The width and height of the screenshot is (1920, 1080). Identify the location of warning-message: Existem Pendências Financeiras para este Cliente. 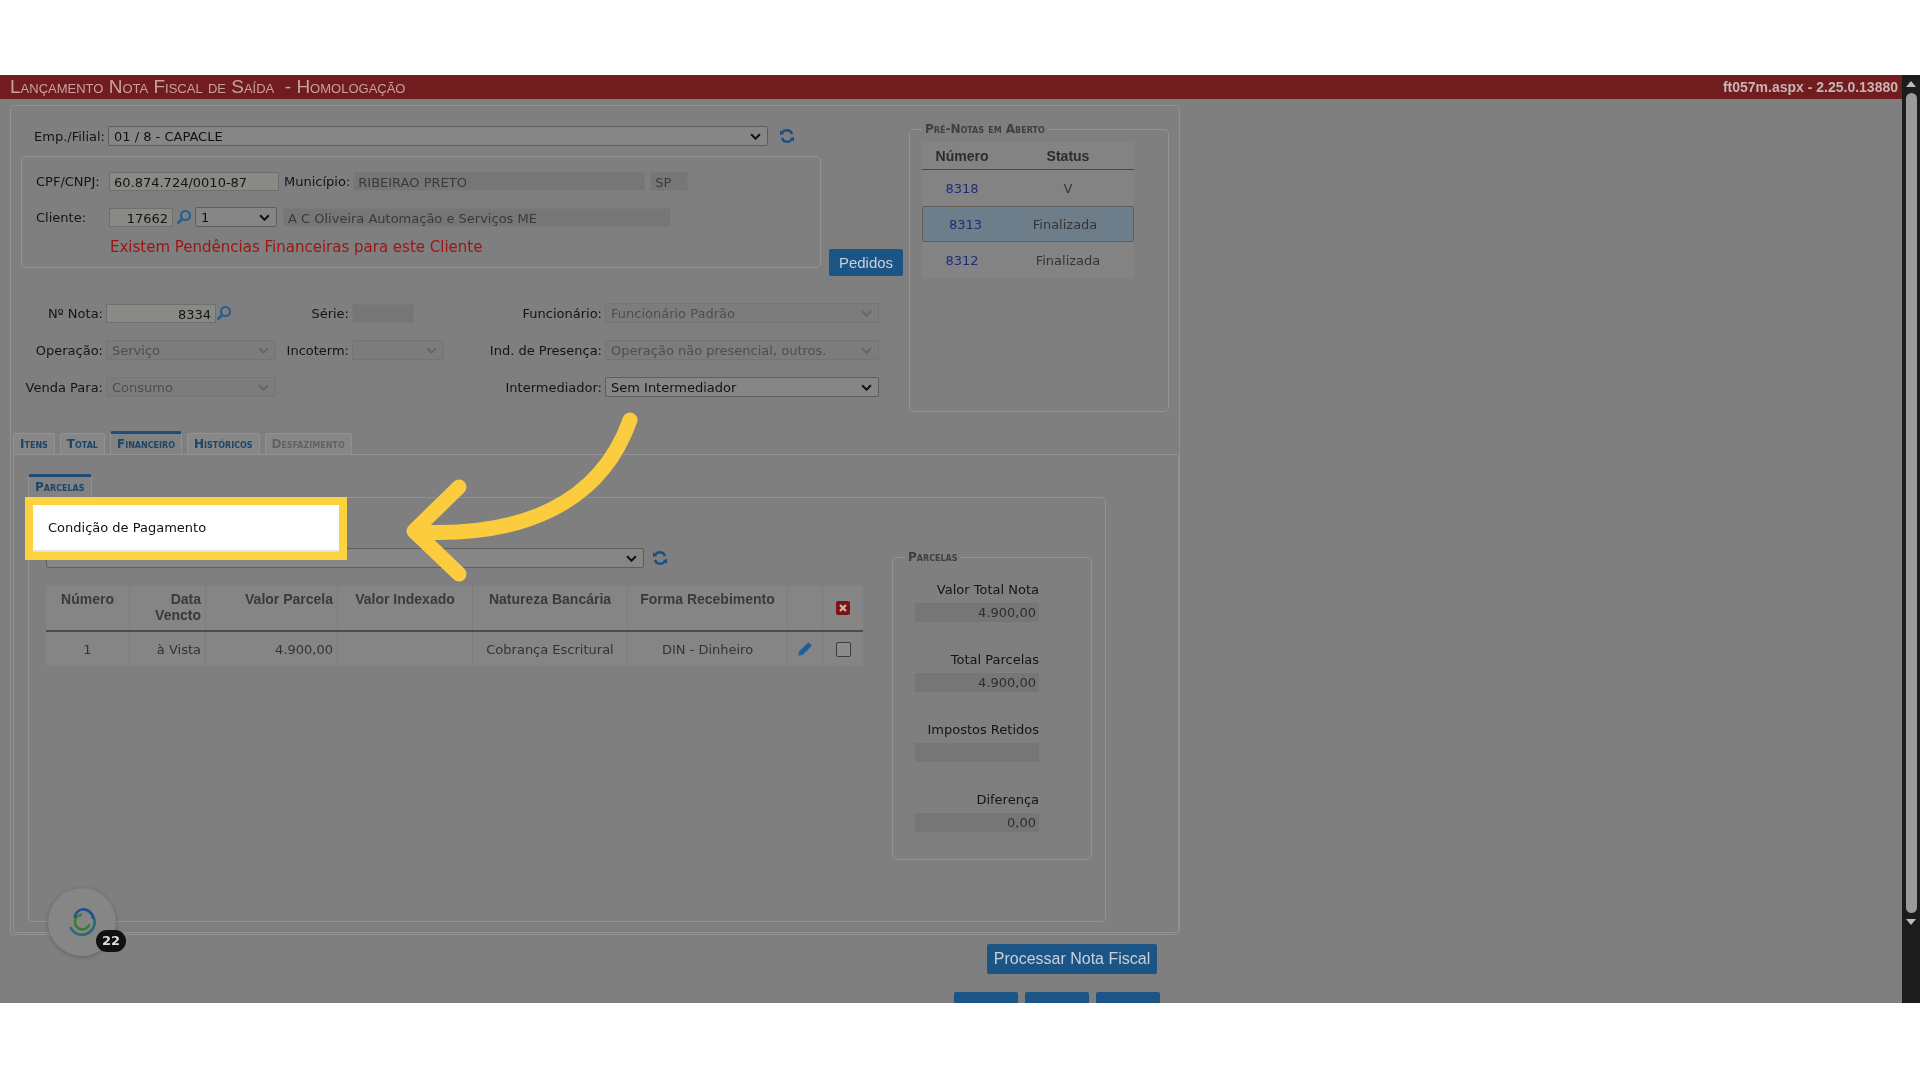
(296, 247).